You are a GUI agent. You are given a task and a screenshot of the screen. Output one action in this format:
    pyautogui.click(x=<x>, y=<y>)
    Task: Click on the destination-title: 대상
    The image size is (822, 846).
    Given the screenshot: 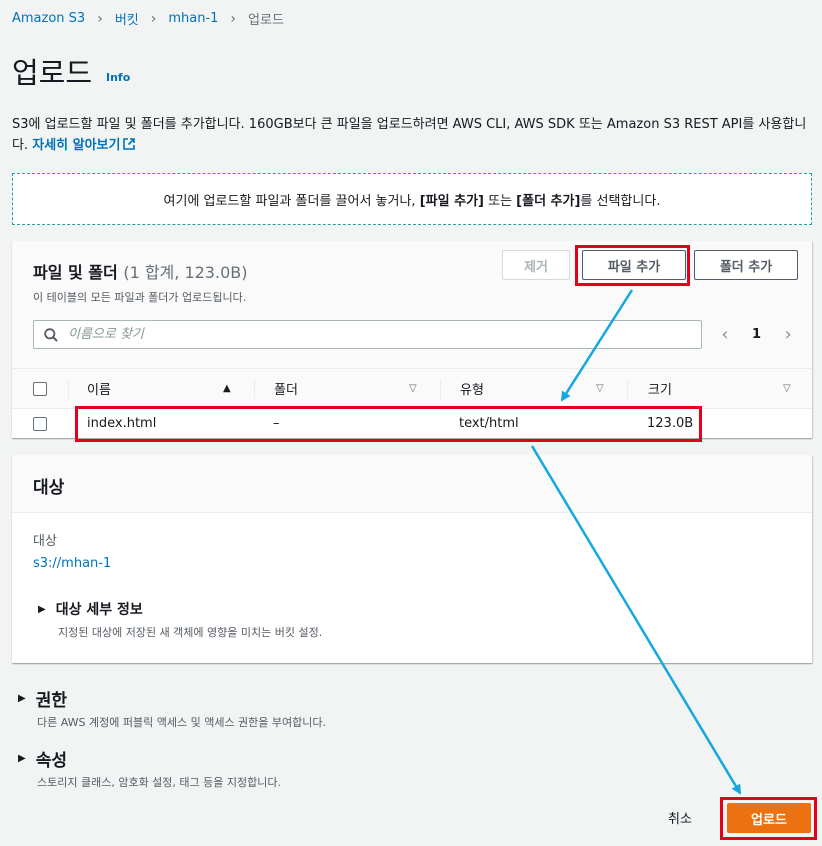 What is the action you would take?
    pyautogui.click(x=49, y=488)
    